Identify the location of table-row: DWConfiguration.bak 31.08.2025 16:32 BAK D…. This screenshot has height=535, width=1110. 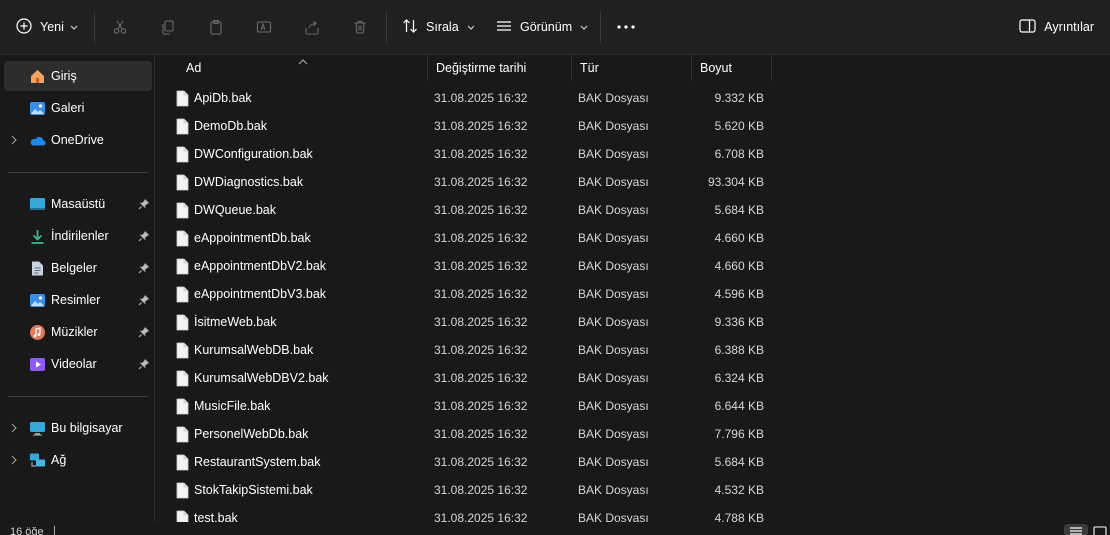
(475, 155).